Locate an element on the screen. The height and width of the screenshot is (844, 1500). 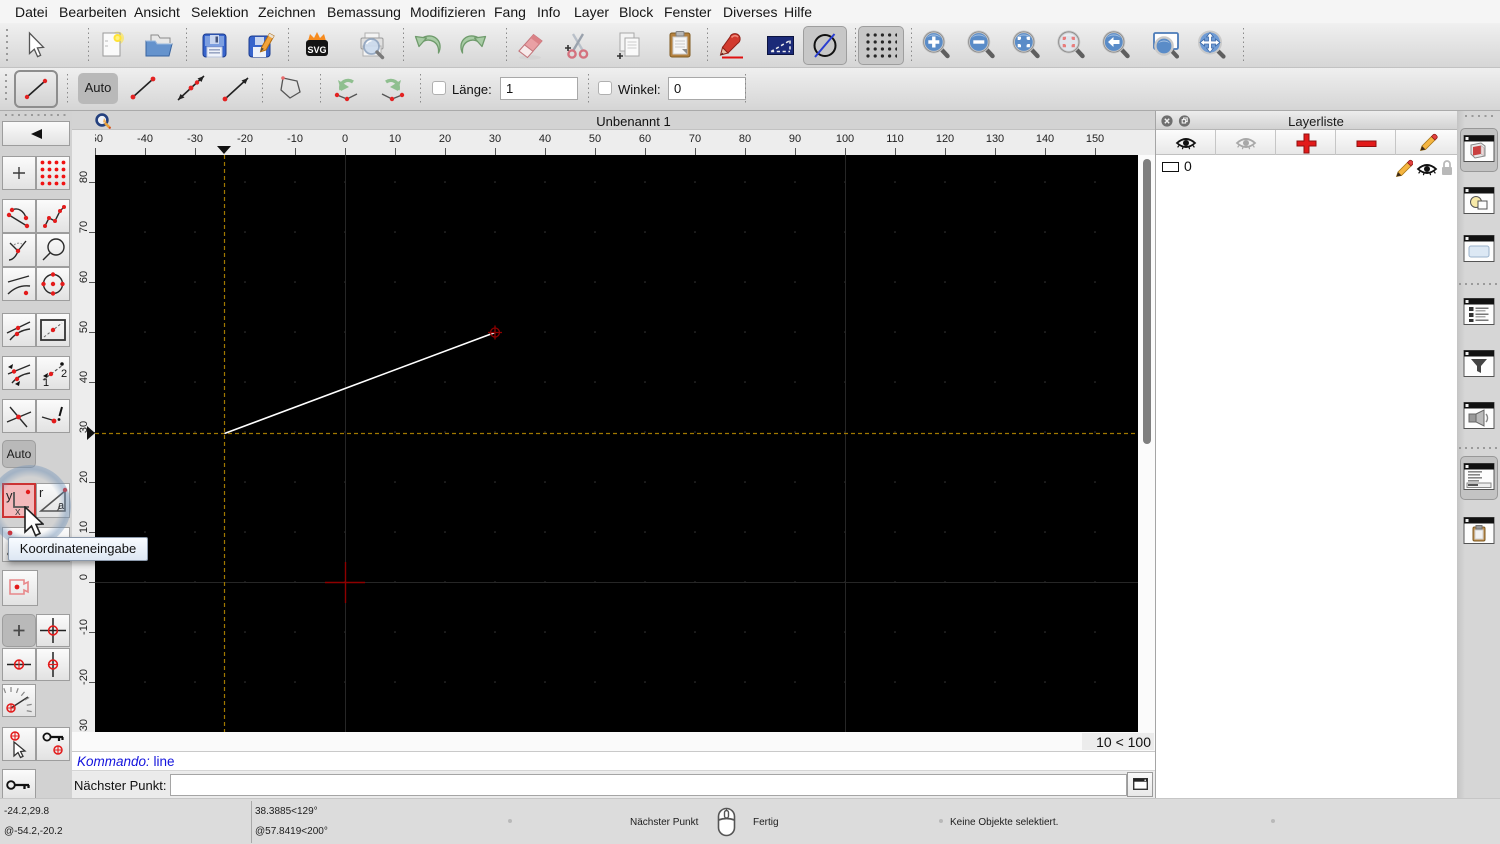
svg-text: 2 is located at coordinates (64, 374).